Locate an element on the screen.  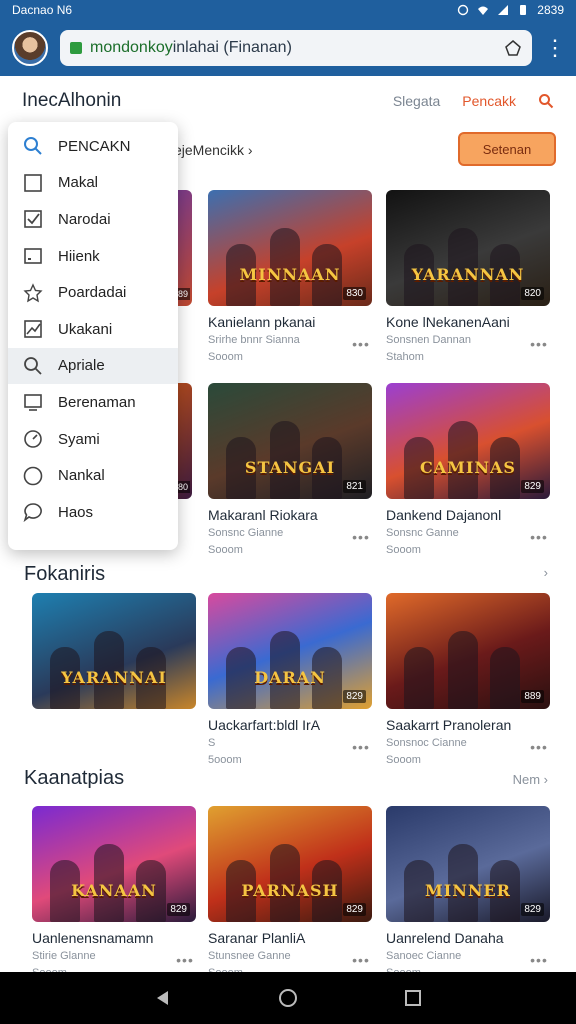
game-thumbnail: CAMINAS 829 is located at coordinates (468, 441).